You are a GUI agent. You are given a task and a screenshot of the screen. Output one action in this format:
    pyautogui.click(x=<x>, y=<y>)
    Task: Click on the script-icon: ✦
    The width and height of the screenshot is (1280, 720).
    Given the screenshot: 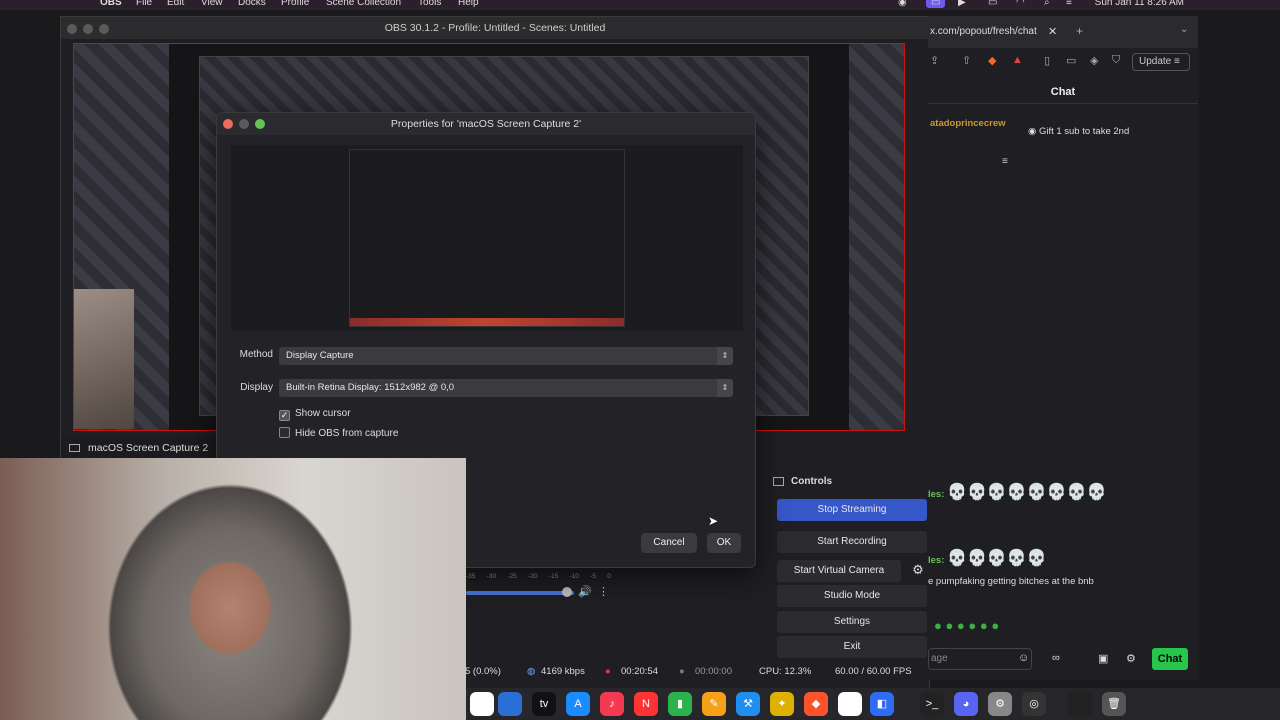 What is the action you would take?
    pyautogui.click(x=782, y=704)
    